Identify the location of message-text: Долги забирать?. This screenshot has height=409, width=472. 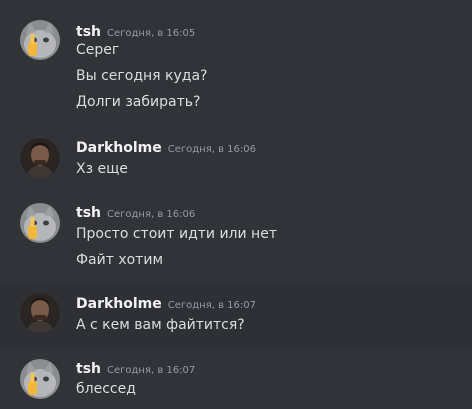
(138, 102).